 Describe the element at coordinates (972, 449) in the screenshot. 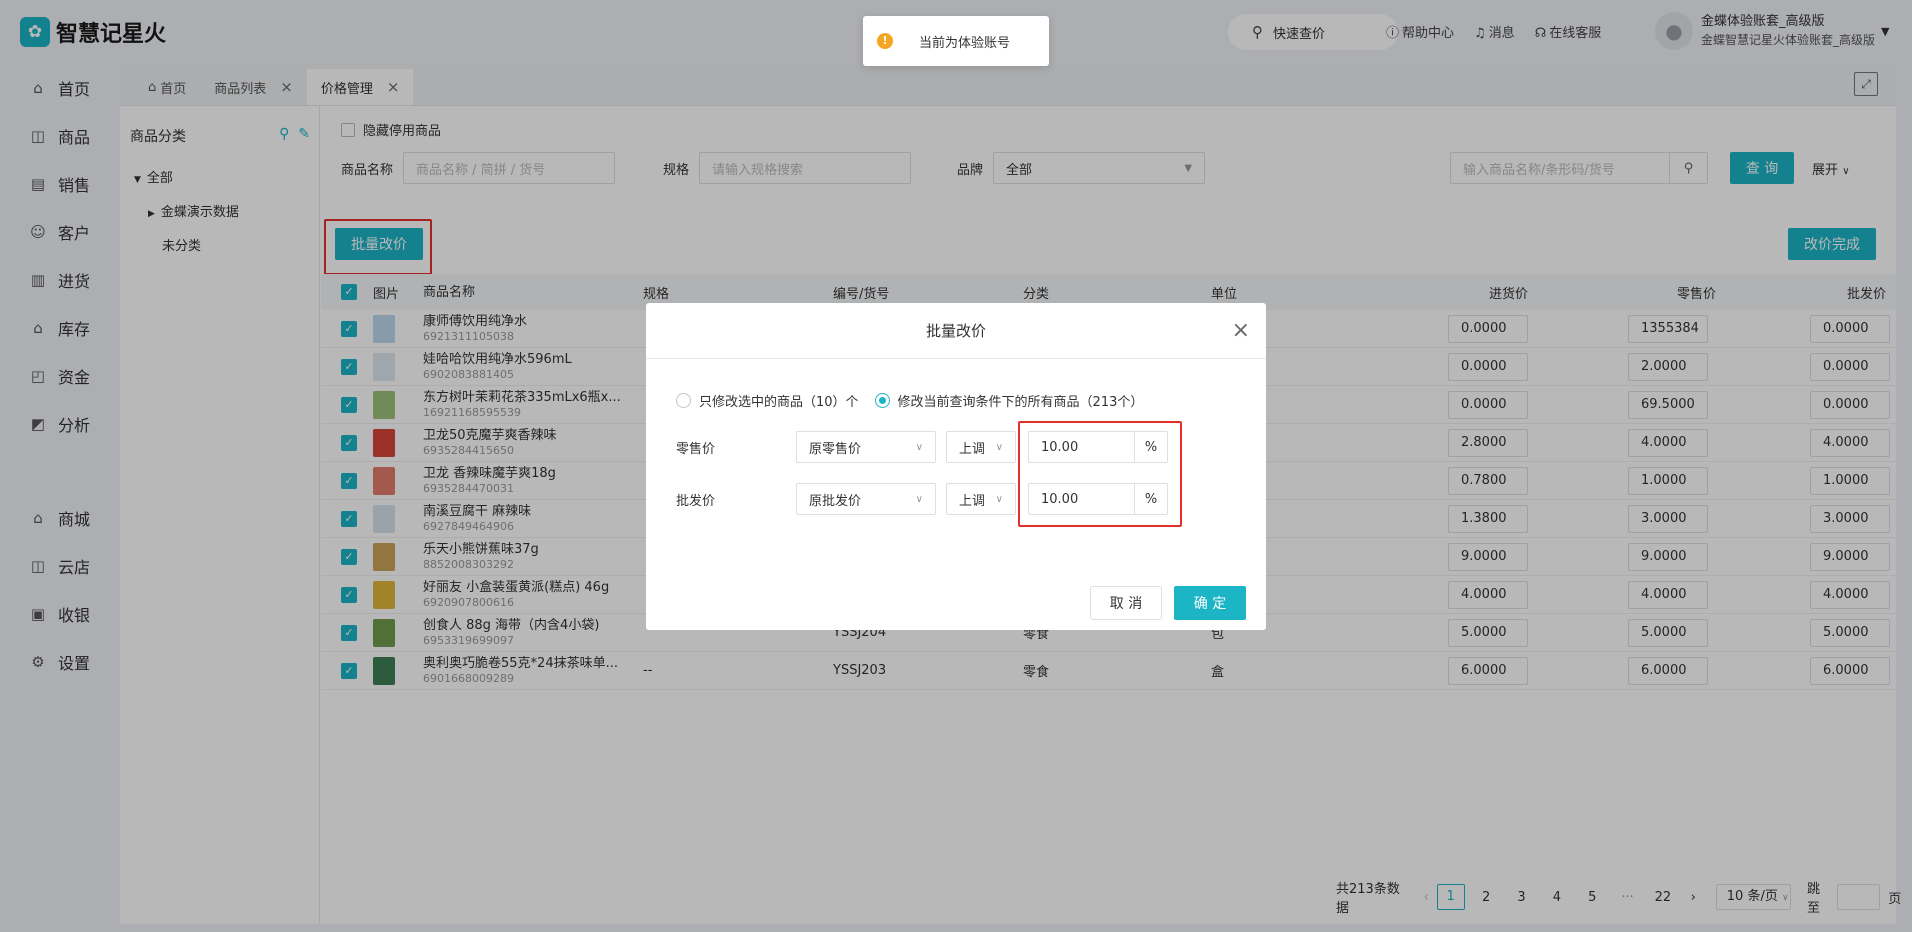

I see `retail-direction-value: 上调` at that location.